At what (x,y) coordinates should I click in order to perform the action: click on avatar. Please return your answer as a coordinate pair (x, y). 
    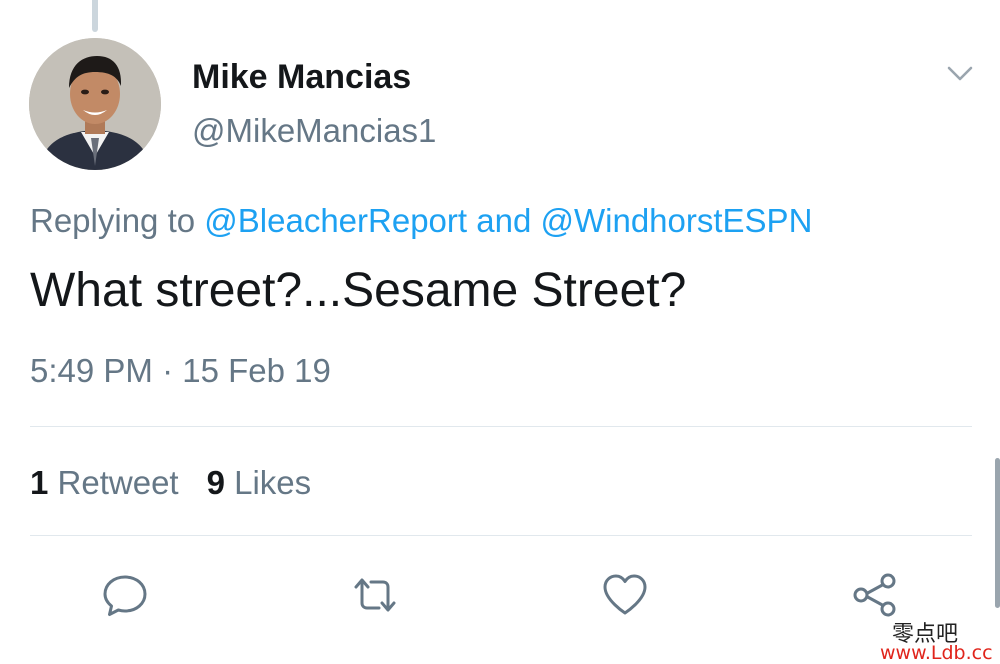
    Looking at the image, I should click on (95, 104).